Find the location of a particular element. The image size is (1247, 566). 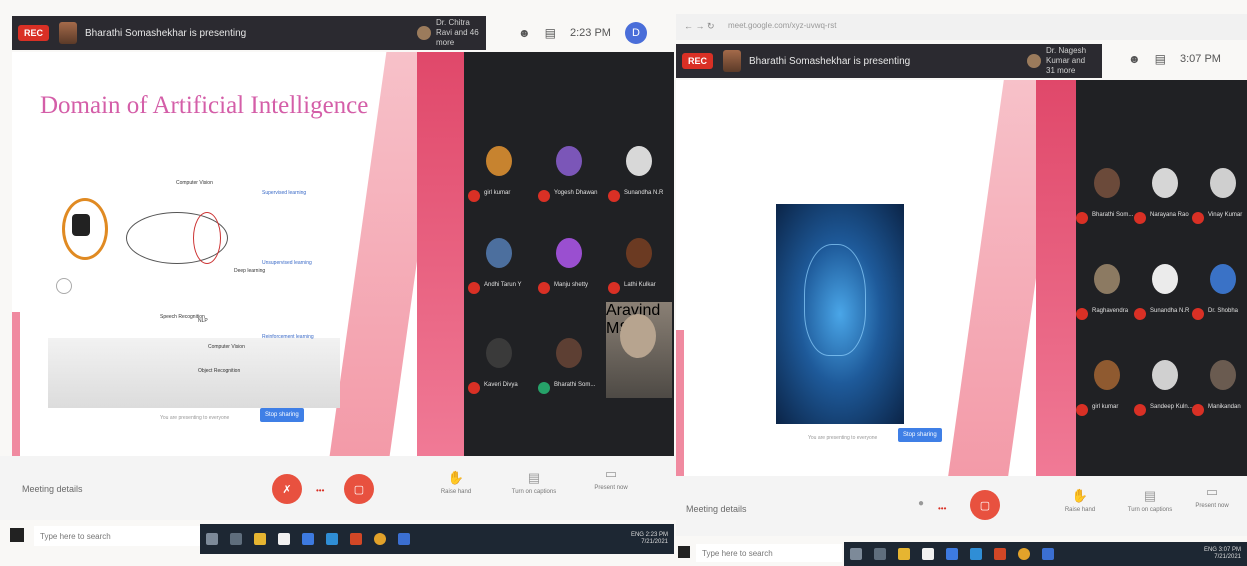

participant-name: Raghavendra is located at coordinates (1110, 311).